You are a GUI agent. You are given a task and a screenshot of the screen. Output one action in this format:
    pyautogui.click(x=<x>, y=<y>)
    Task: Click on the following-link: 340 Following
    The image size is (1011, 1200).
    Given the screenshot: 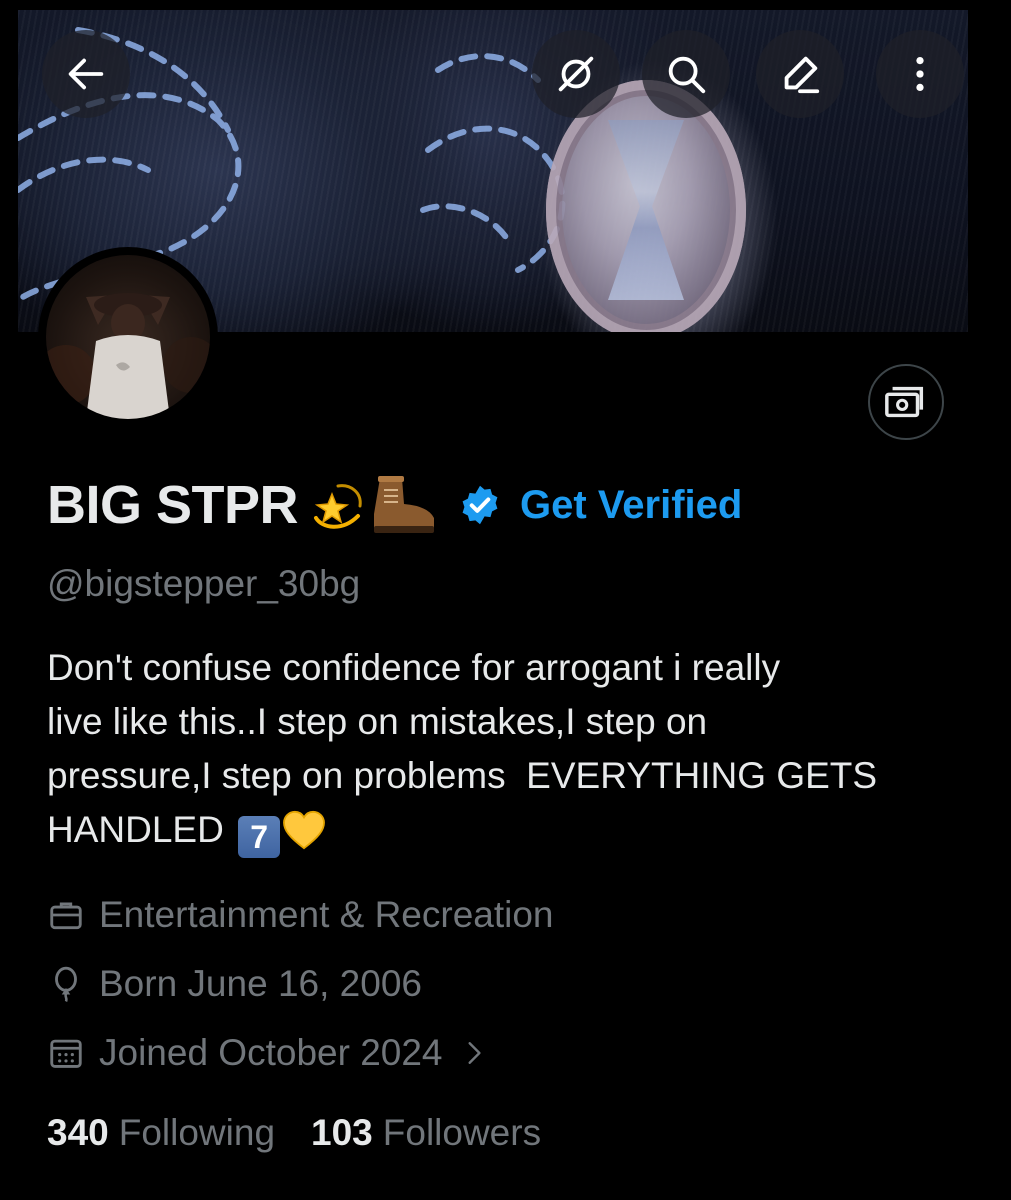 What is the action you would take?
    pyautogui.click(x=161, y=1133)
    